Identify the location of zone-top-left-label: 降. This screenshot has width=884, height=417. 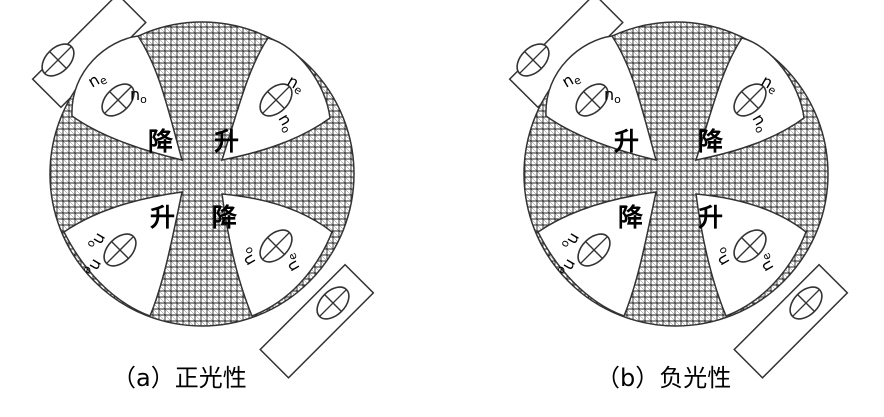
(161, 141).